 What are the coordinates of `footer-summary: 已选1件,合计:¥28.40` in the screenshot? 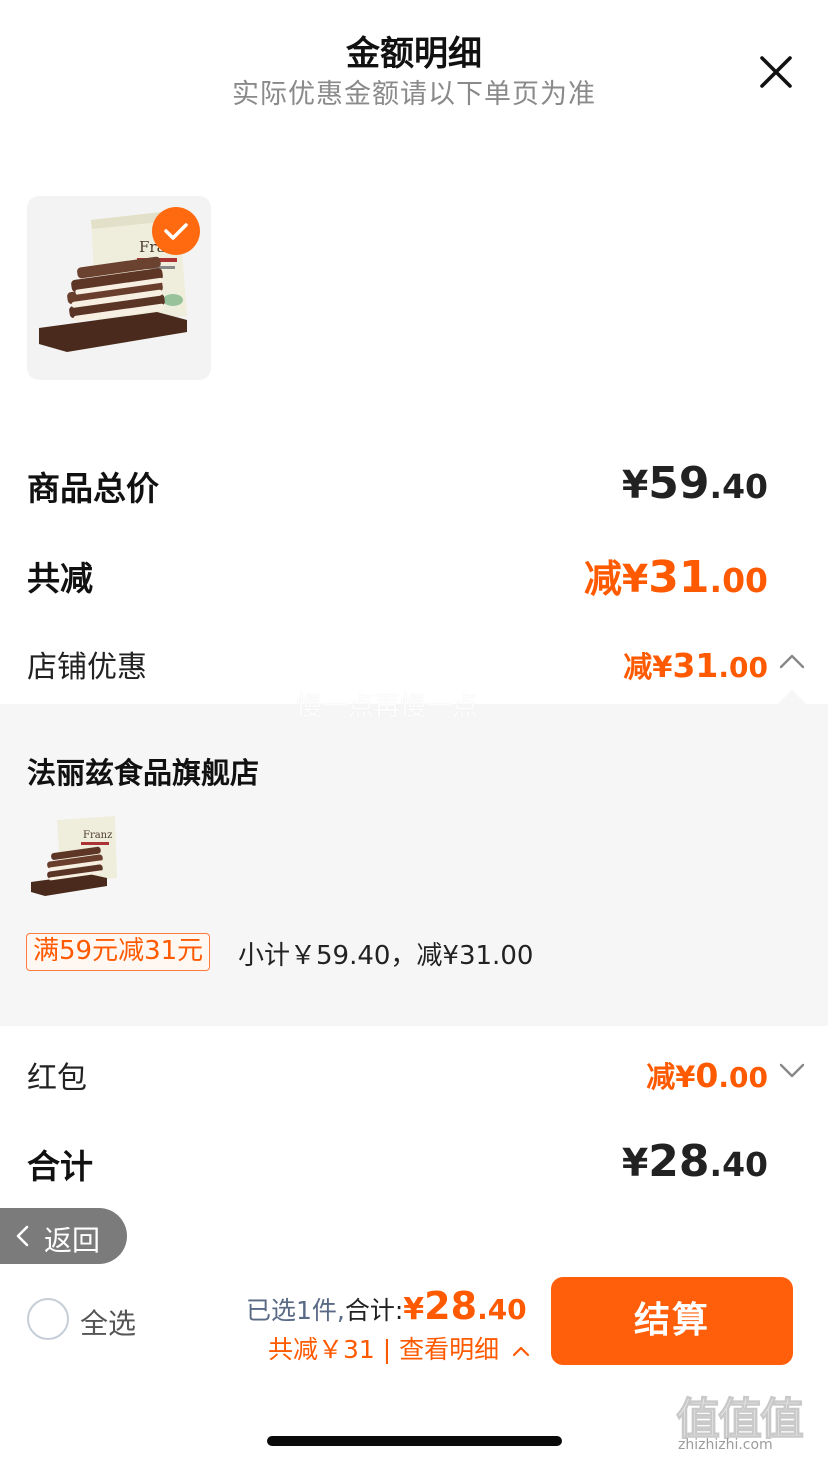 It's located at (386, 1306).